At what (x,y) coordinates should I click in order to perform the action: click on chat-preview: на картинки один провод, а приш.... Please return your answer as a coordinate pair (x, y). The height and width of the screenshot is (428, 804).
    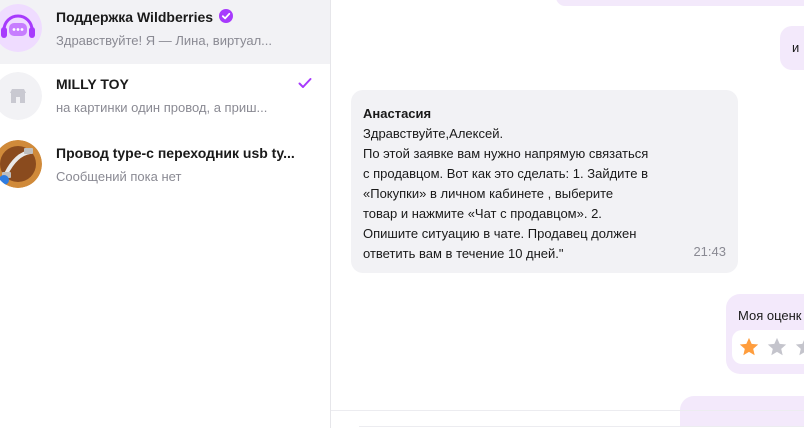
    Looking at the image, I should click on (162, 107).